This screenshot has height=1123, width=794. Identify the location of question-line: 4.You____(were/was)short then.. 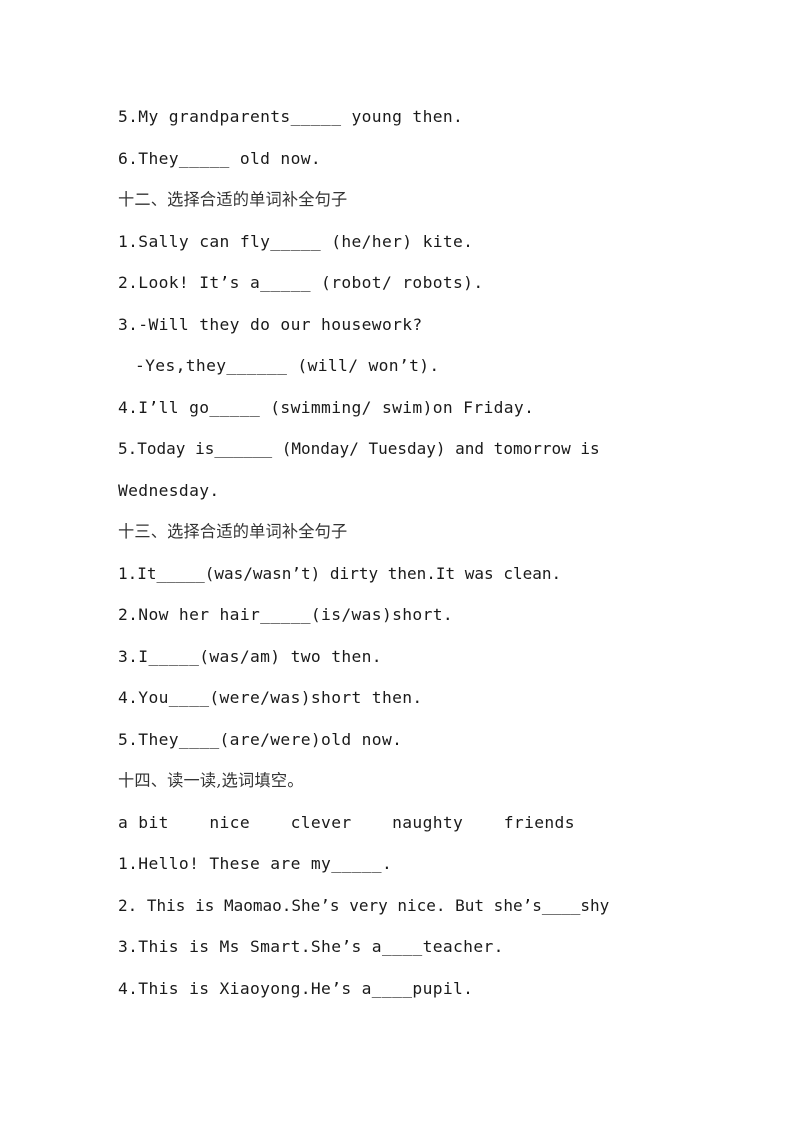
(270, 697).